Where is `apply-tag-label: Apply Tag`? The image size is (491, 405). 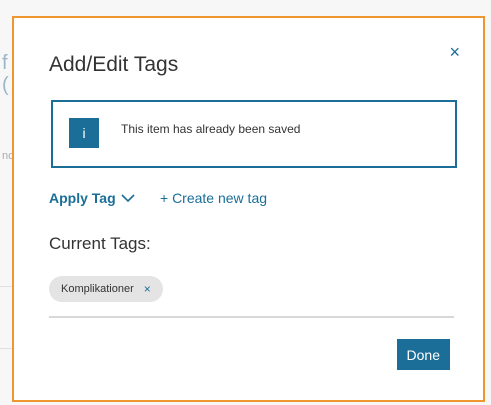
apply-tag-label: Apply Tag is located at coordinates (82, 198).